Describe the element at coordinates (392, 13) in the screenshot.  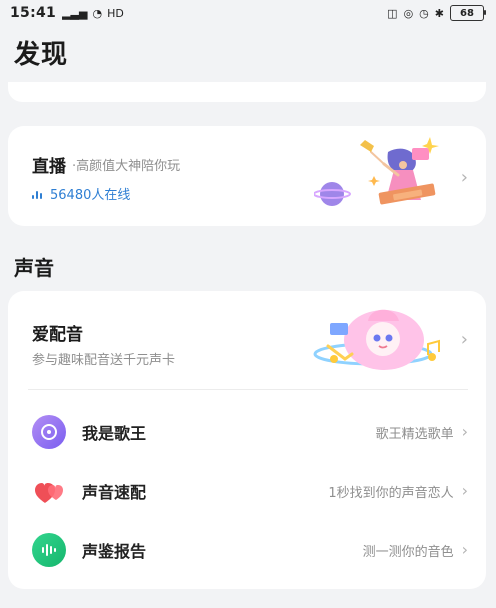
I see `mute-icon: ◫` at that location.